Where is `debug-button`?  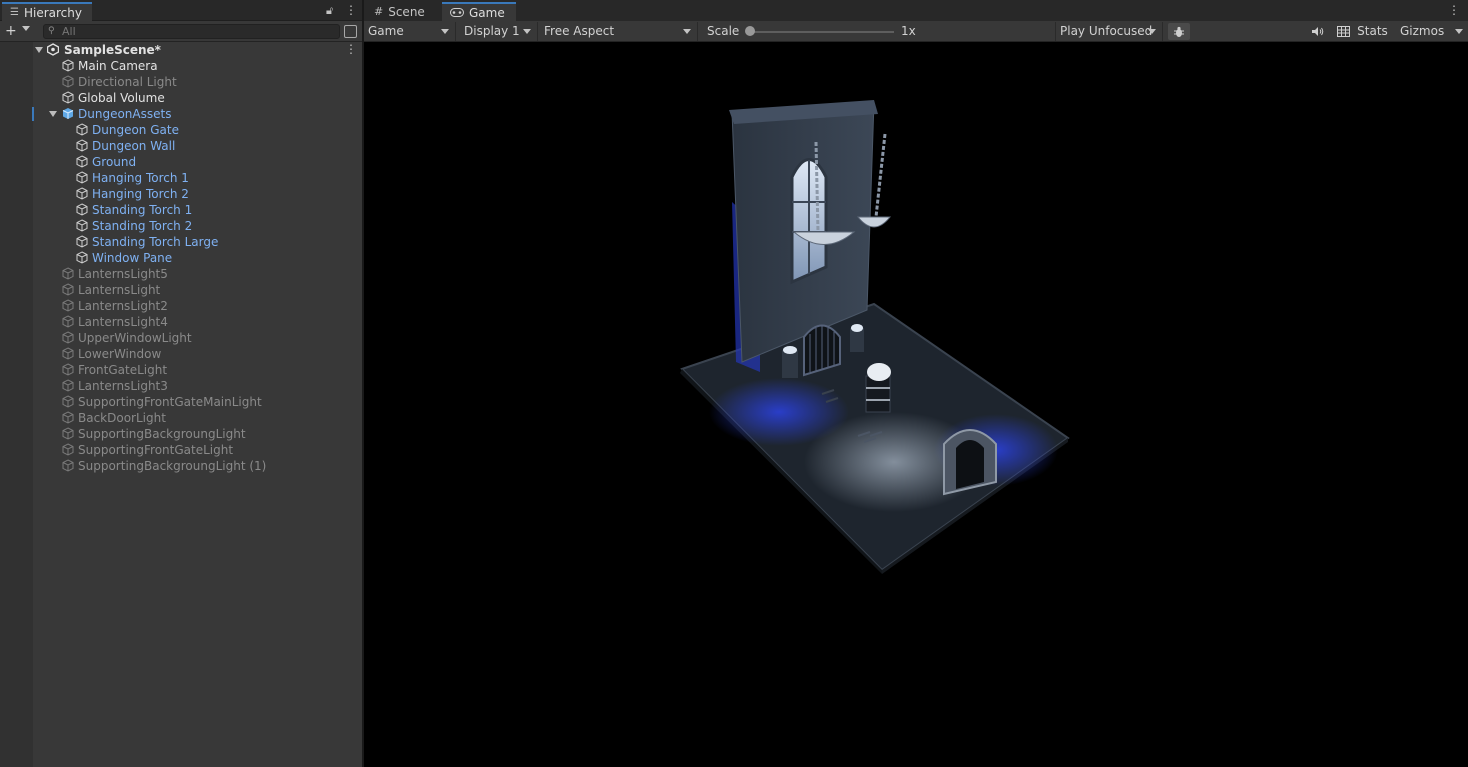 debug-button is located at coordinates (1179, 31).